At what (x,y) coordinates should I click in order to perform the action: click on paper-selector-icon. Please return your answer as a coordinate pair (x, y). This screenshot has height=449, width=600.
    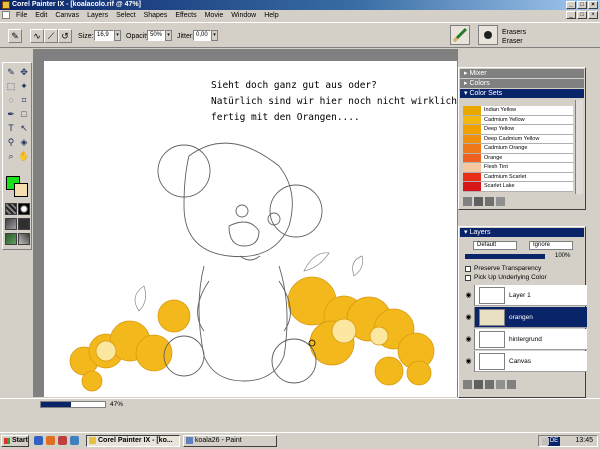
    Looking at the image, I should click on (11, 209).